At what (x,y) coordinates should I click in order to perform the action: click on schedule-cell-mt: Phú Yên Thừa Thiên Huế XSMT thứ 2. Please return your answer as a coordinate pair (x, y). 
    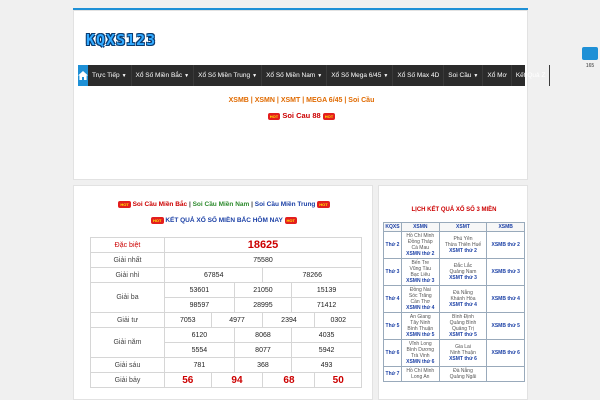
    Looking at the image, I should click on (463, 245).